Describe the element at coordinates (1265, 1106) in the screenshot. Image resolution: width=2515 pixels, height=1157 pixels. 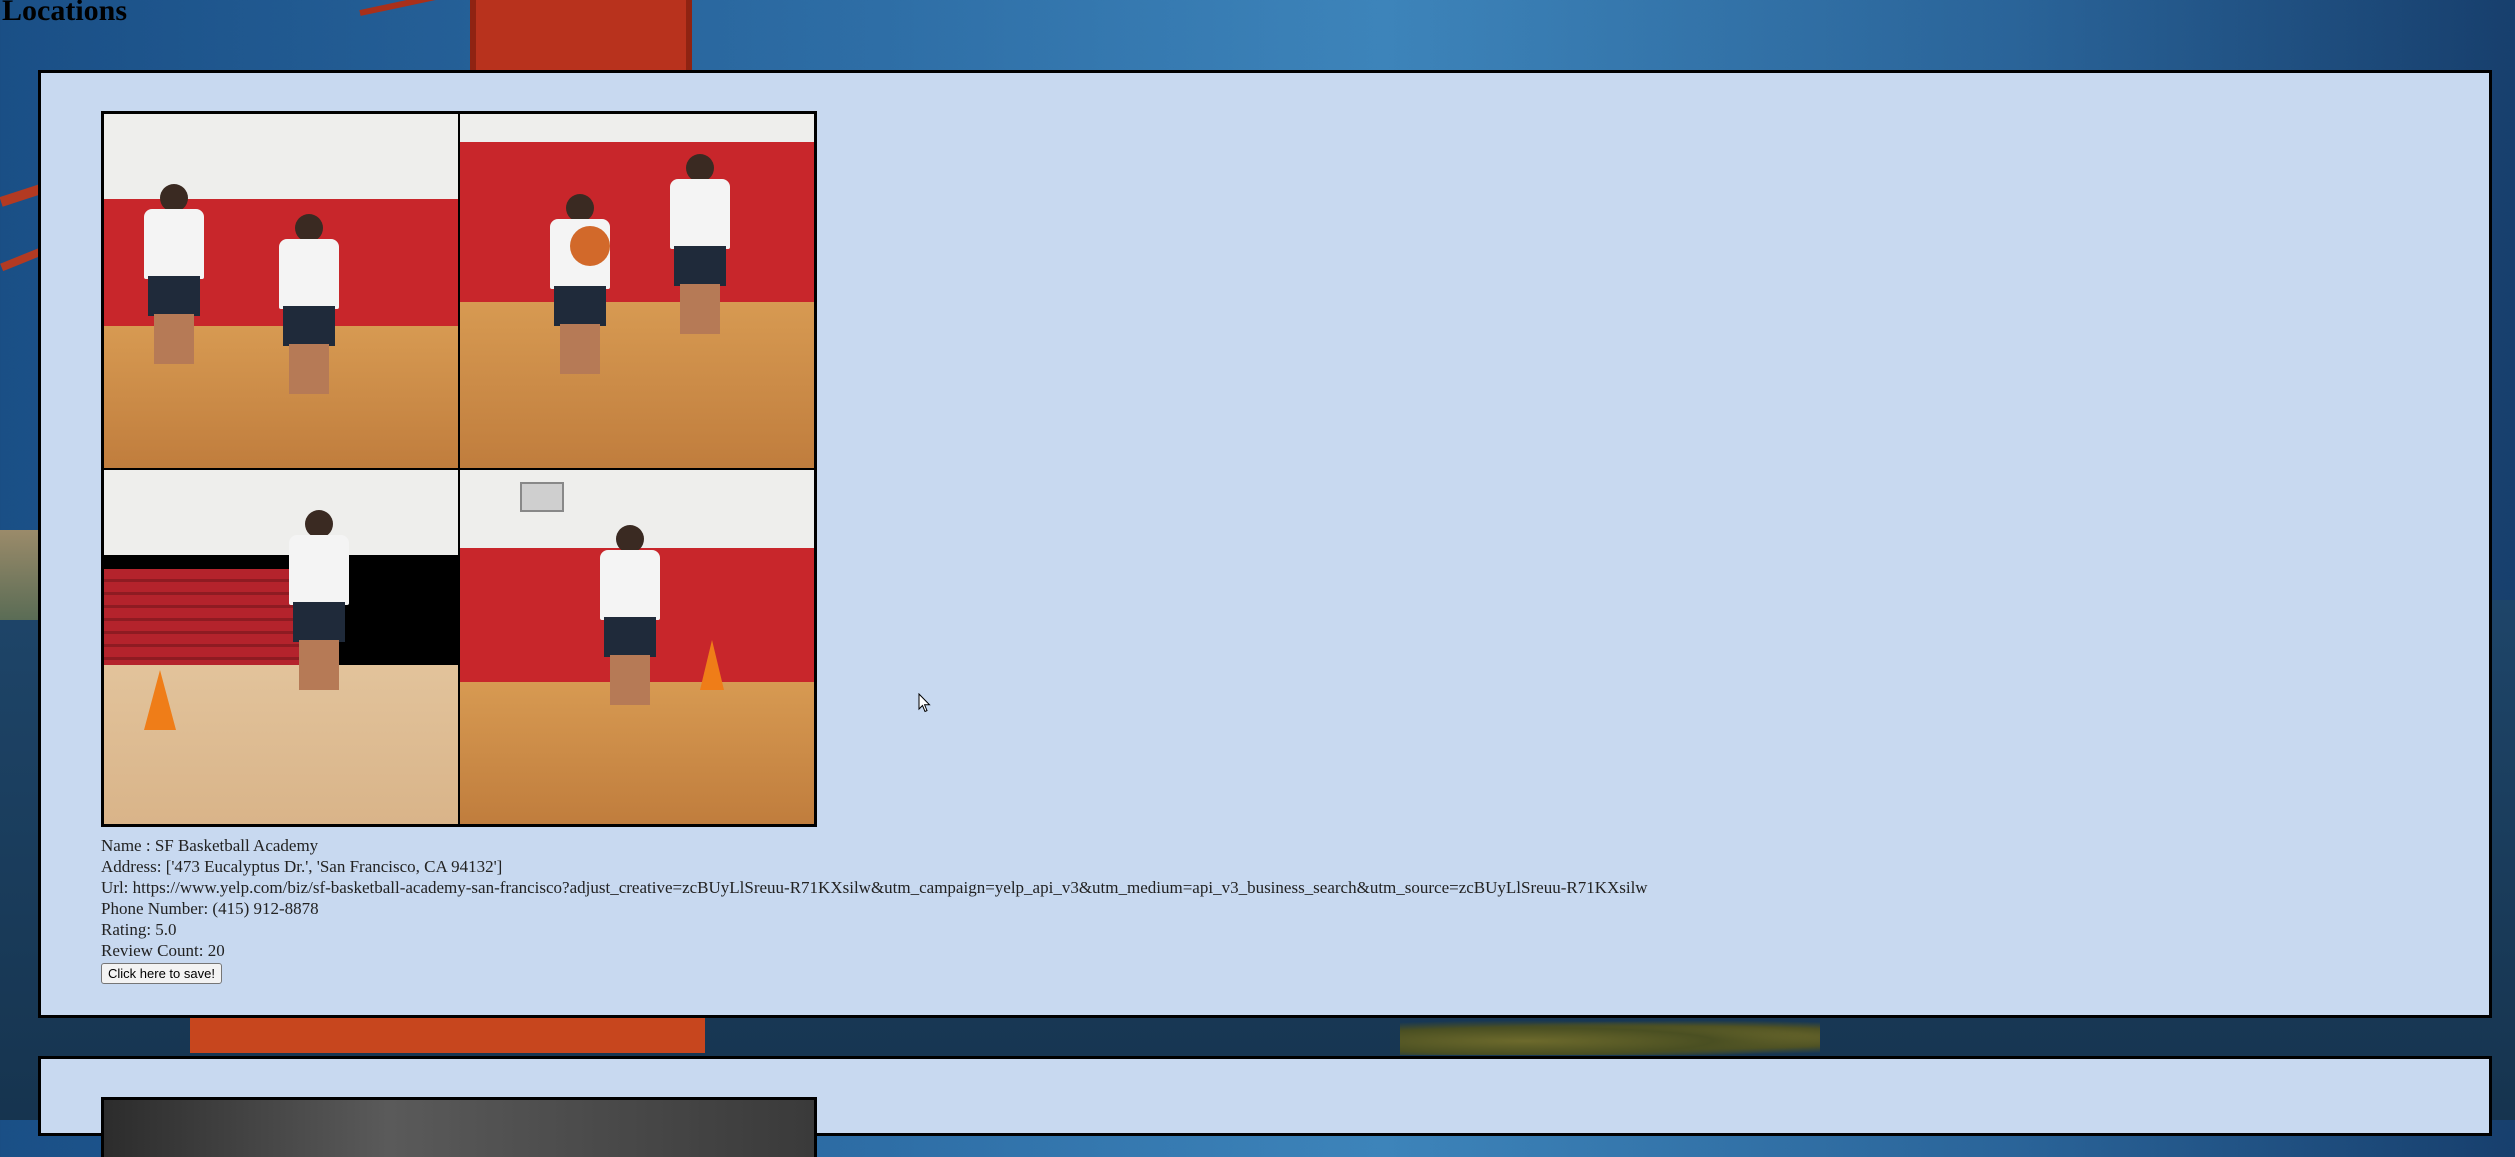
I see `location-card` at that location.